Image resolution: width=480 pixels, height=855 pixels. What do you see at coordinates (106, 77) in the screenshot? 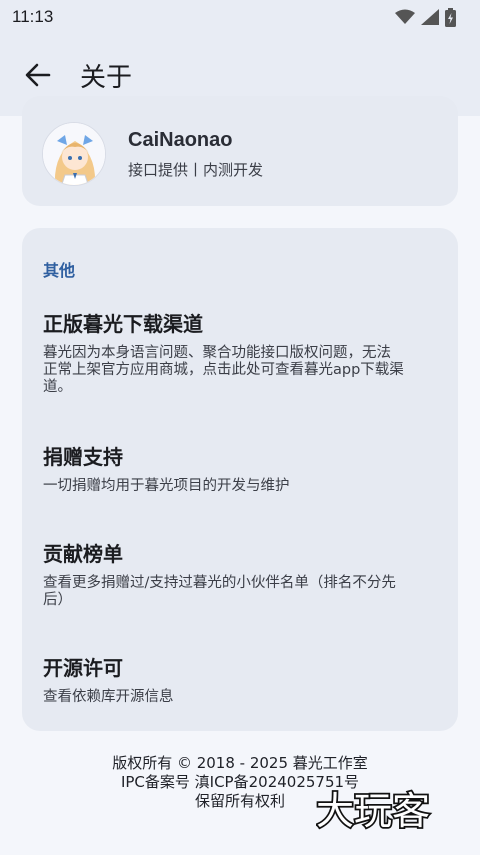
I see `page-title: 关于` at bounding box center [106, 77].